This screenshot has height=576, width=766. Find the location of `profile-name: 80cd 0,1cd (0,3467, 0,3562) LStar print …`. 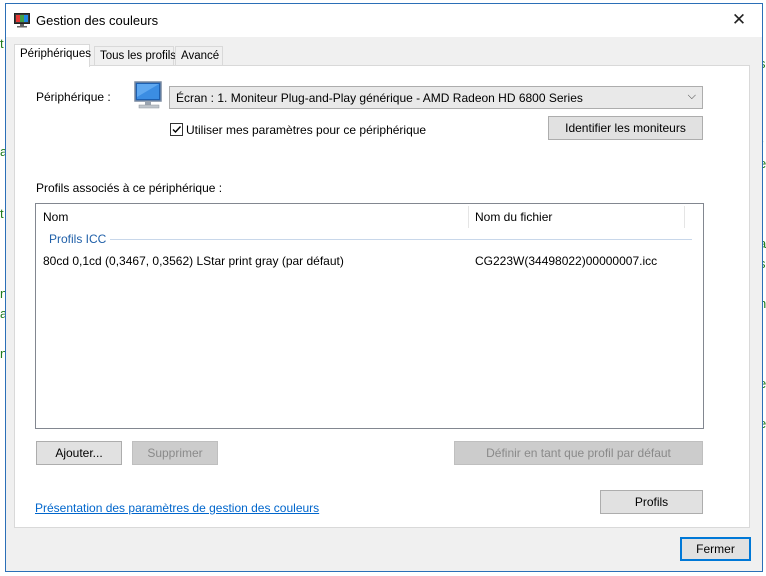

profile-name: 80cd 0,1cd (0,3467, 0,3562) LStar print … is located at coordinates (193, 261).